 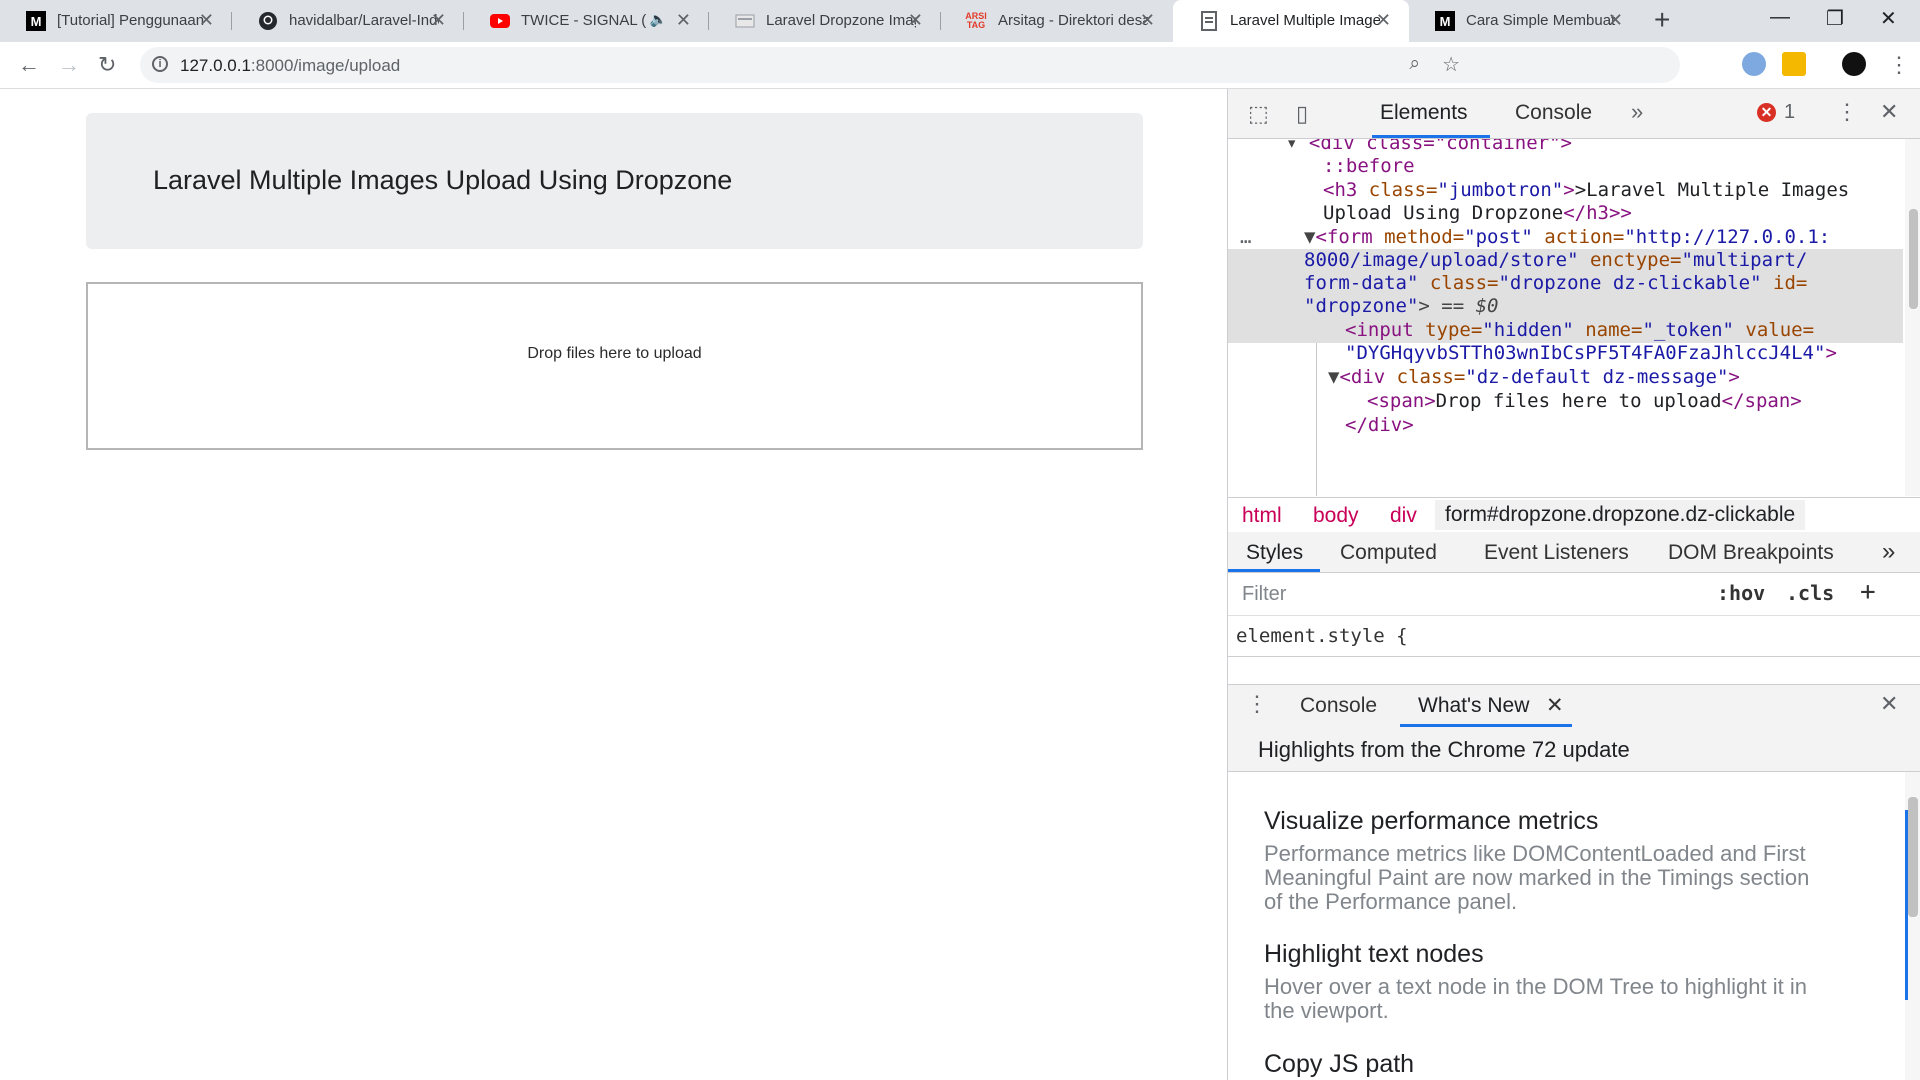 What do you see at coordinates (1584, 401) in the screenshot?
I see `code-line: <span>Drop files here to upload</span>` at bounding box center [1584, 401].